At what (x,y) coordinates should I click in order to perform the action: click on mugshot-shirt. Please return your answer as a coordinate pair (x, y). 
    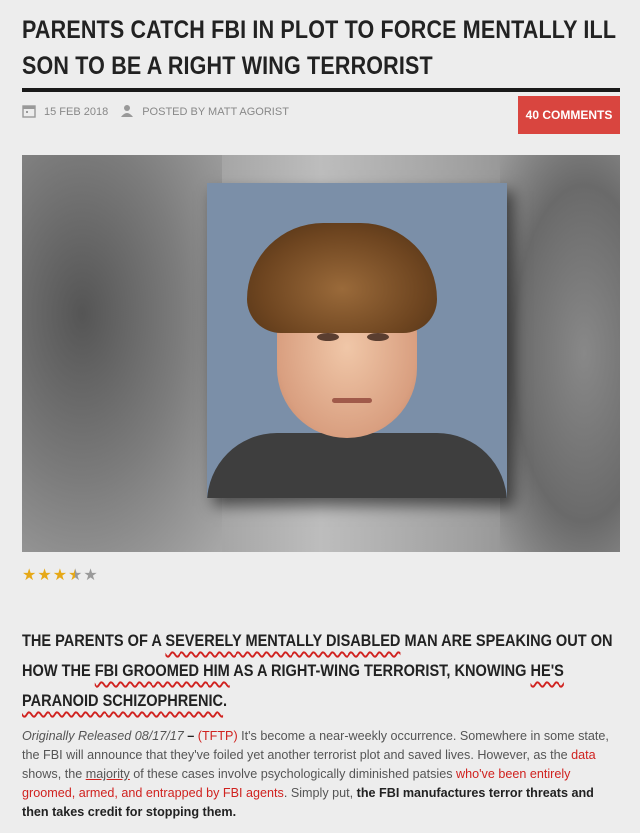
    Looking at the image, I should click on (357, 465).